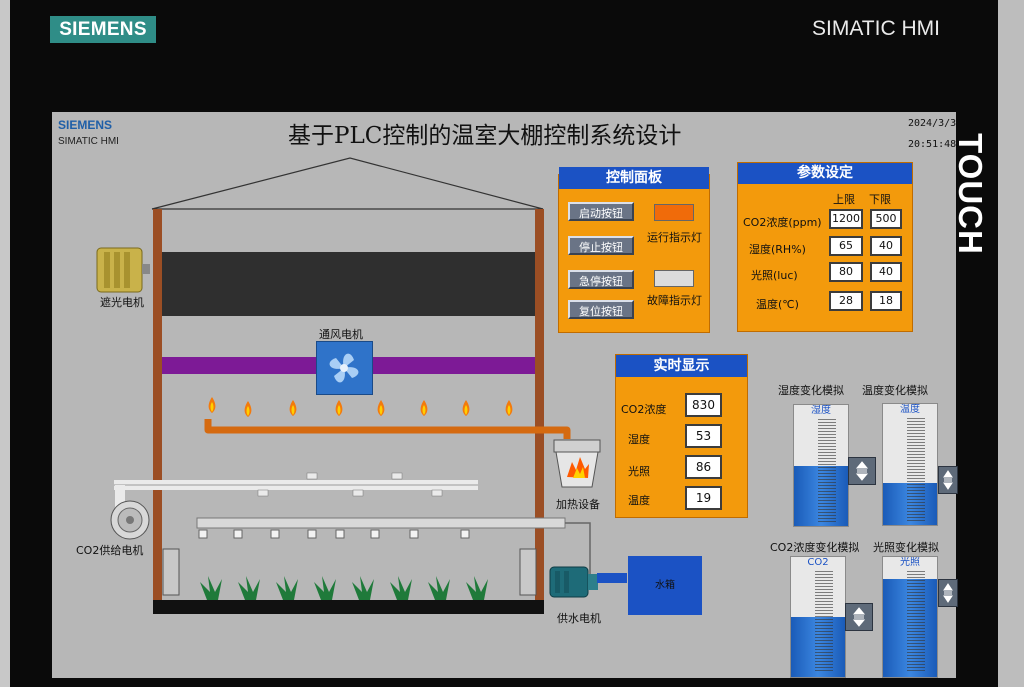 The width and height of the screenshot is (1024, 687). Describe the element at coordinates (528, 572) in the screenshot. I see `right-vent` at that location.